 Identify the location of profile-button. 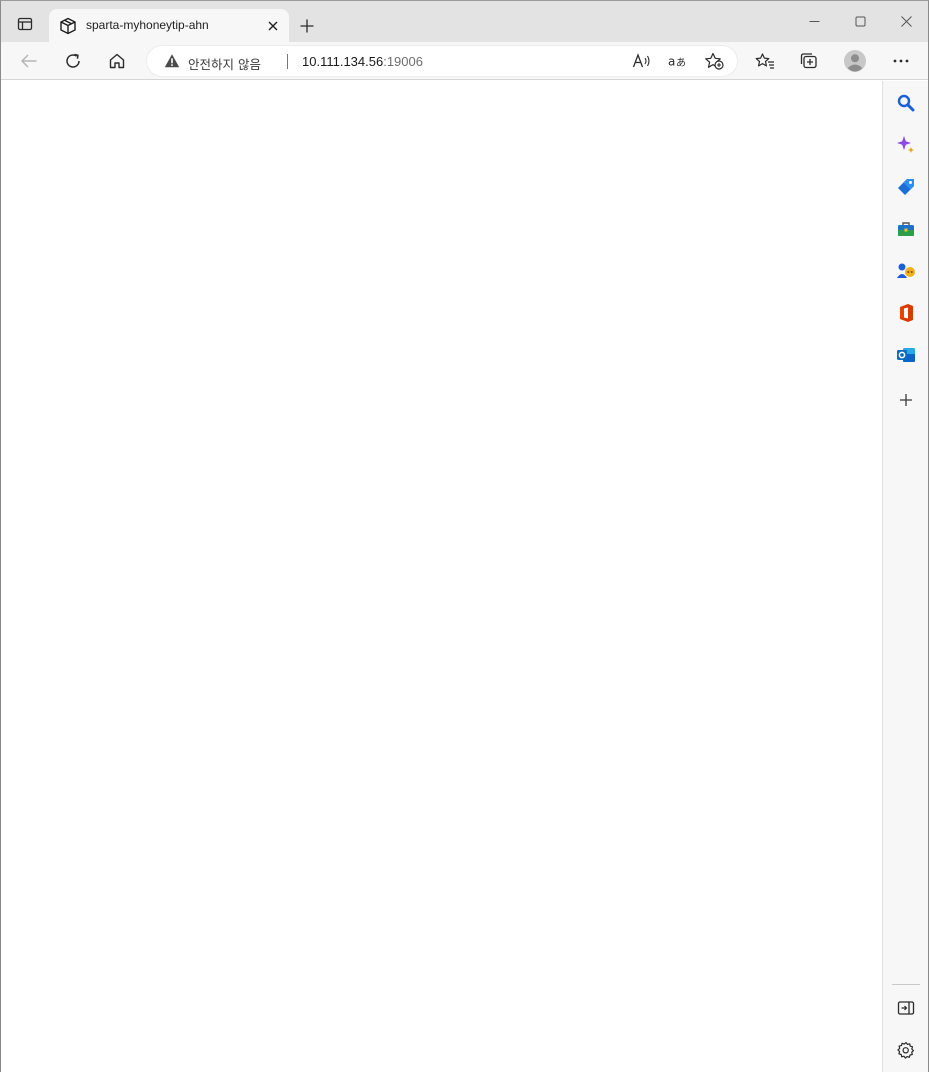
(855, 61).